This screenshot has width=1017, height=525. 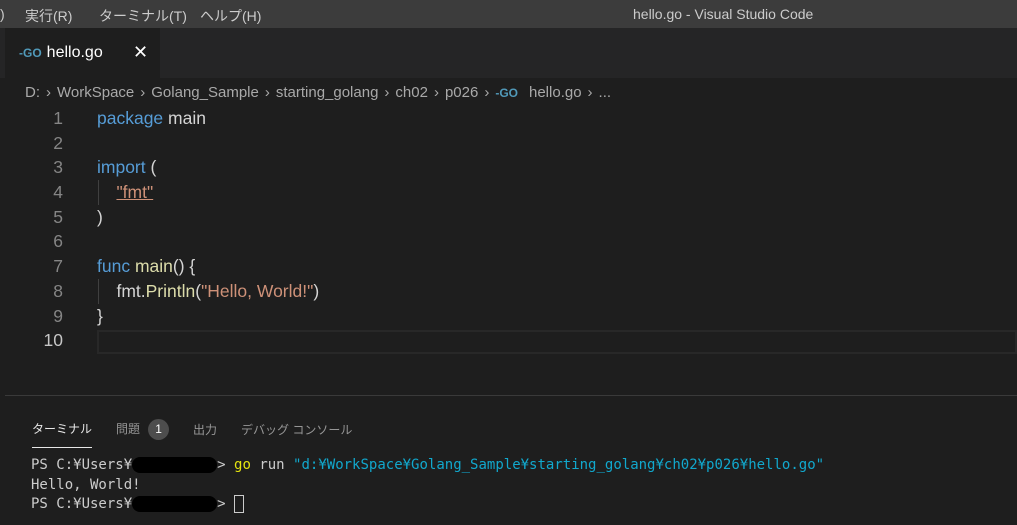 What do you see at coordinates (723, 14) in the screenshot?
I see `window-title: hello.go - Visual Studio Code` at bounding box center [723, 14].